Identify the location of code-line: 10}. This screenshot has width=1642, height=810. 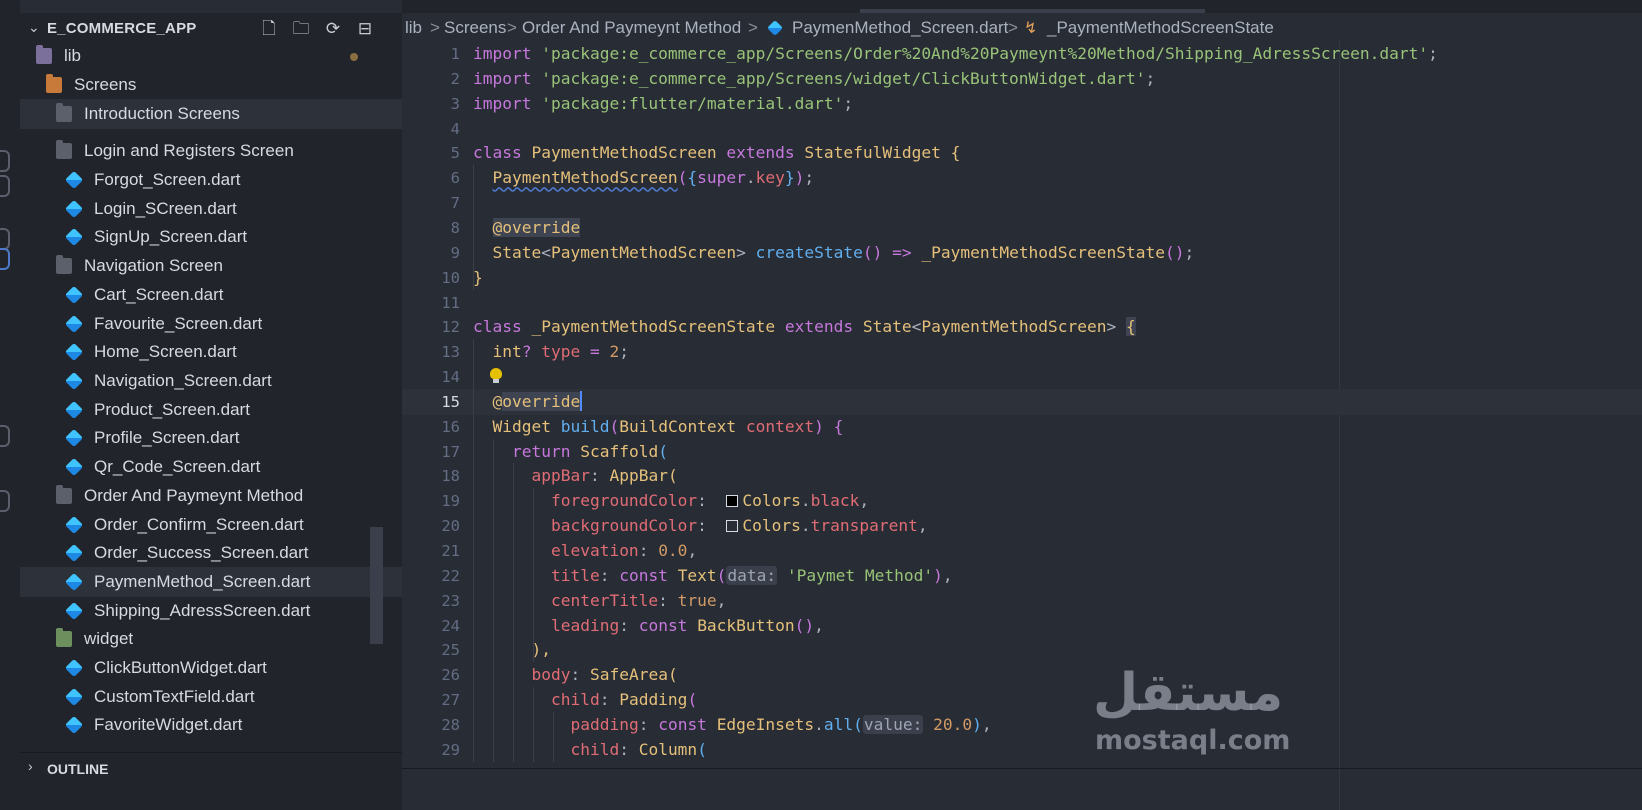
(1022, 278).